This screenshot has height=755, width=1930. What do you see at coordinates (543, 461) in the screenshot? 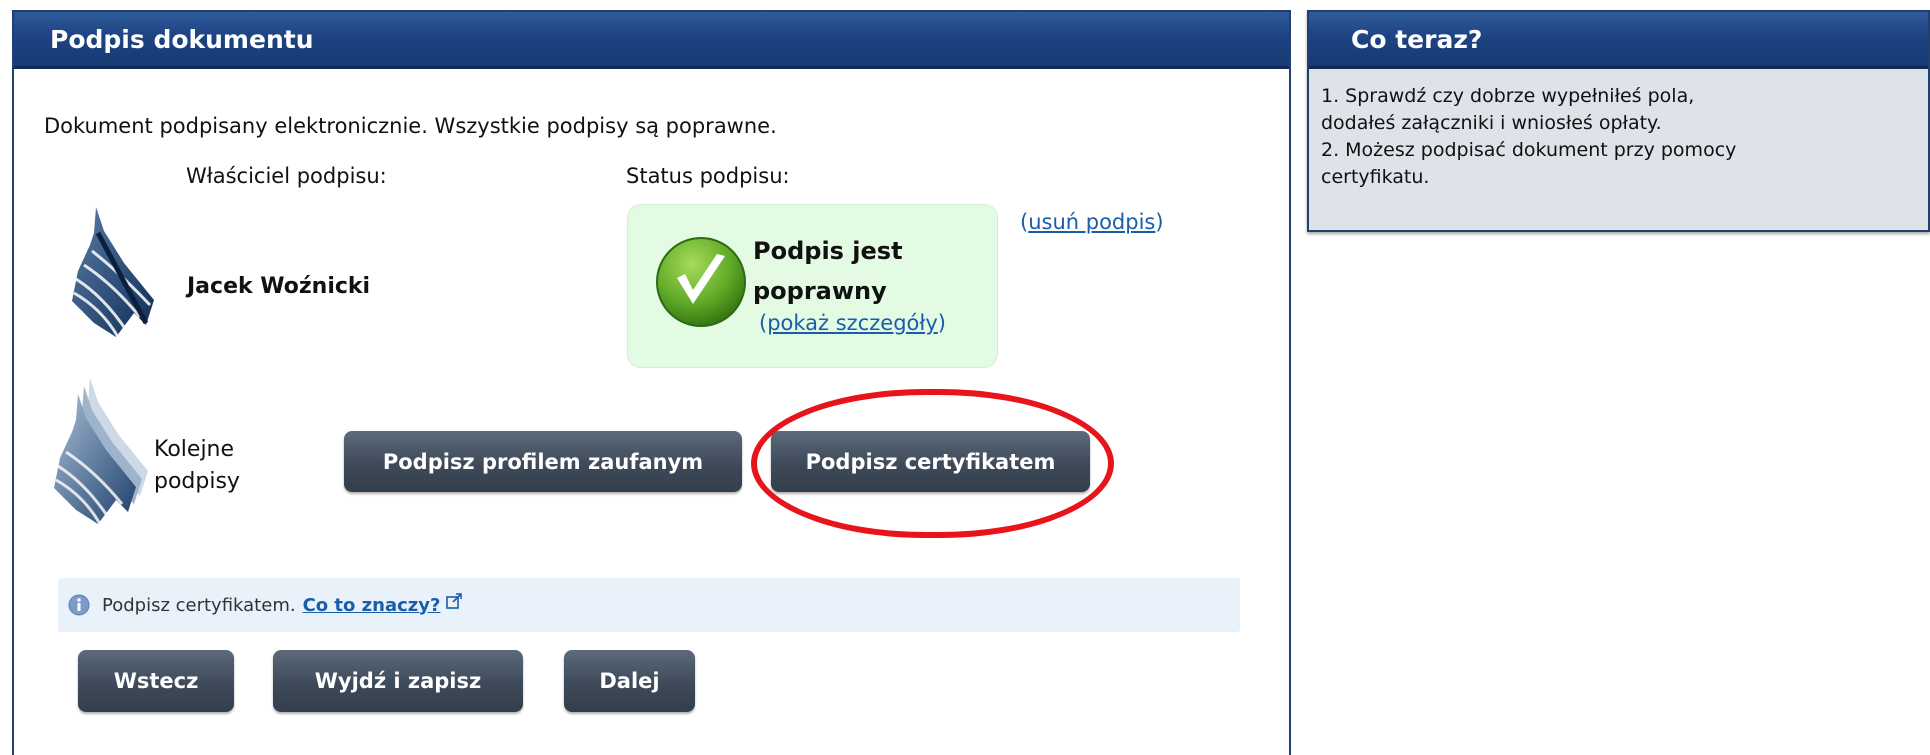
I see `sign-trusted-profile-button: Podpisz profilem zaufanym` at bounding box center [543, 461].